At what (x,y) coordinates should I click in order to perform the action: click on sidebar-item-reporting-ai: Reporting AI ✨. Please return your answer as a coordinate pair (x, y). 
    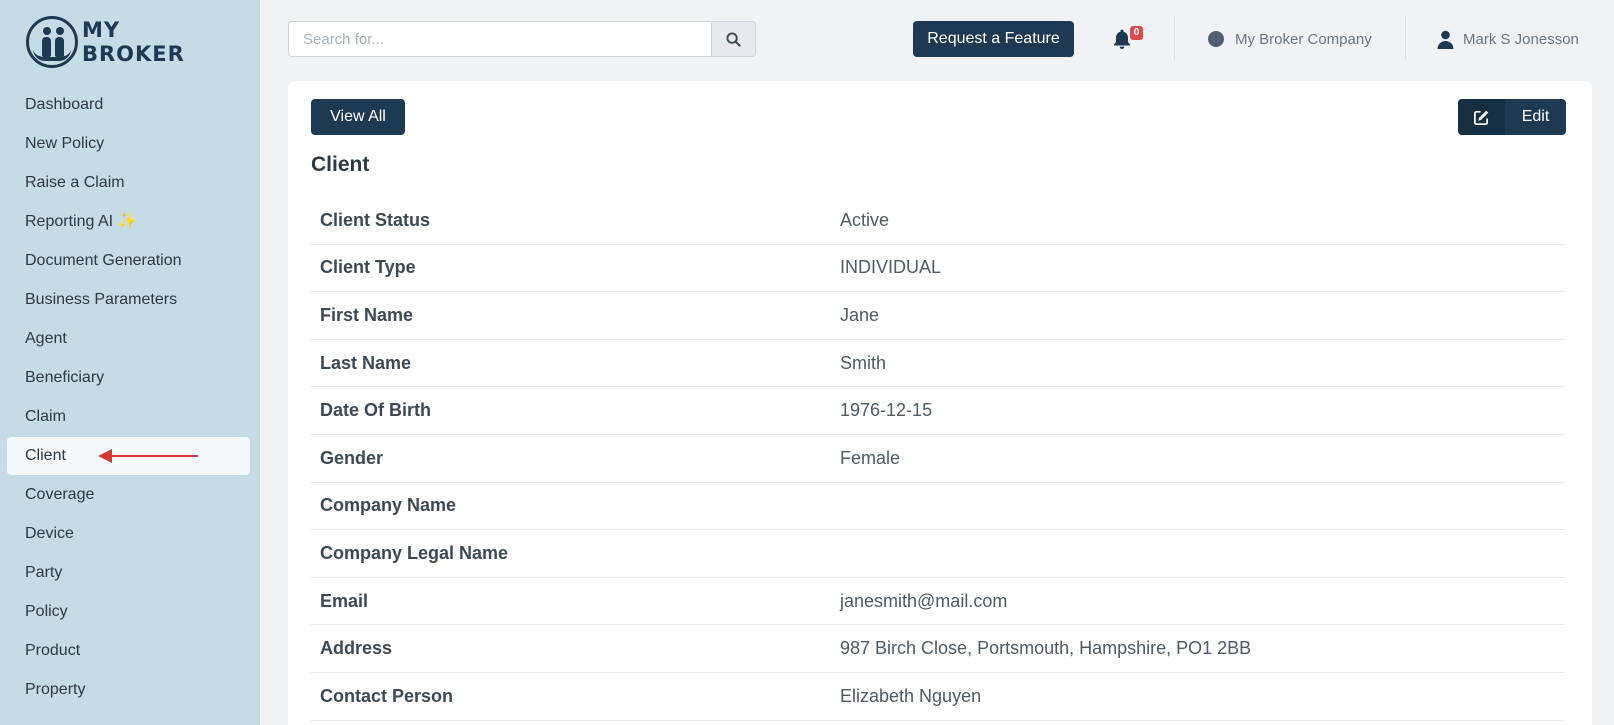
    Looking at the image, I should click on (128, 222).